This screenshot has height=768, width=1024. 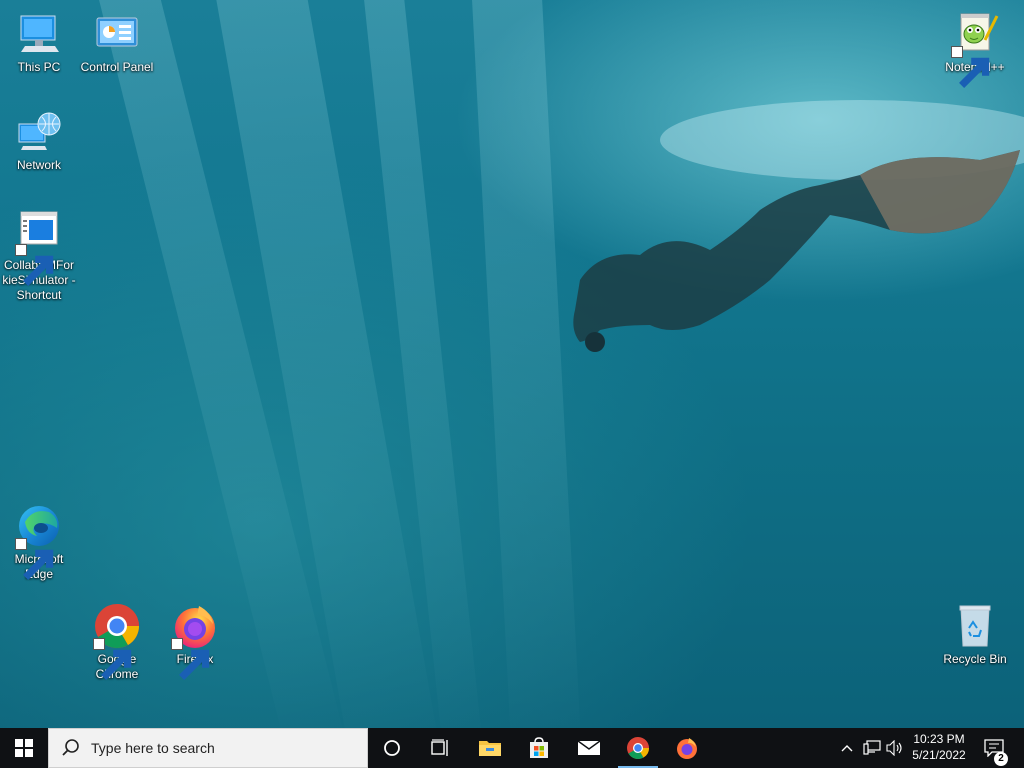 I want to click on firefox-shortcut: Firefox, so click(x=195, y=641).